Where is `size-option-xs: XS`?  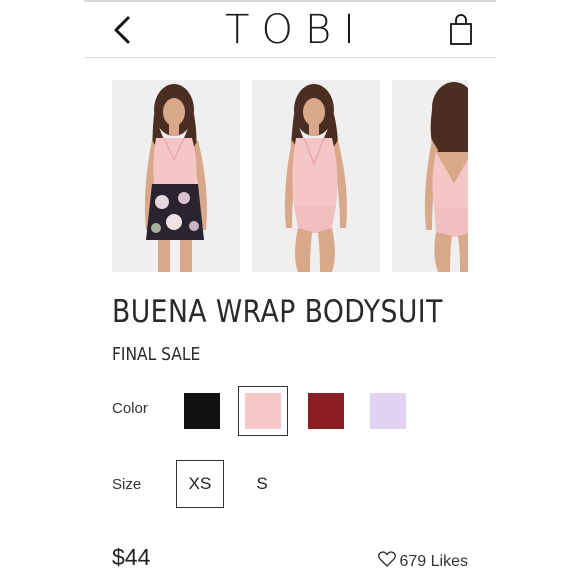 size-option-xs: XS is located at coordinates (200, 484).